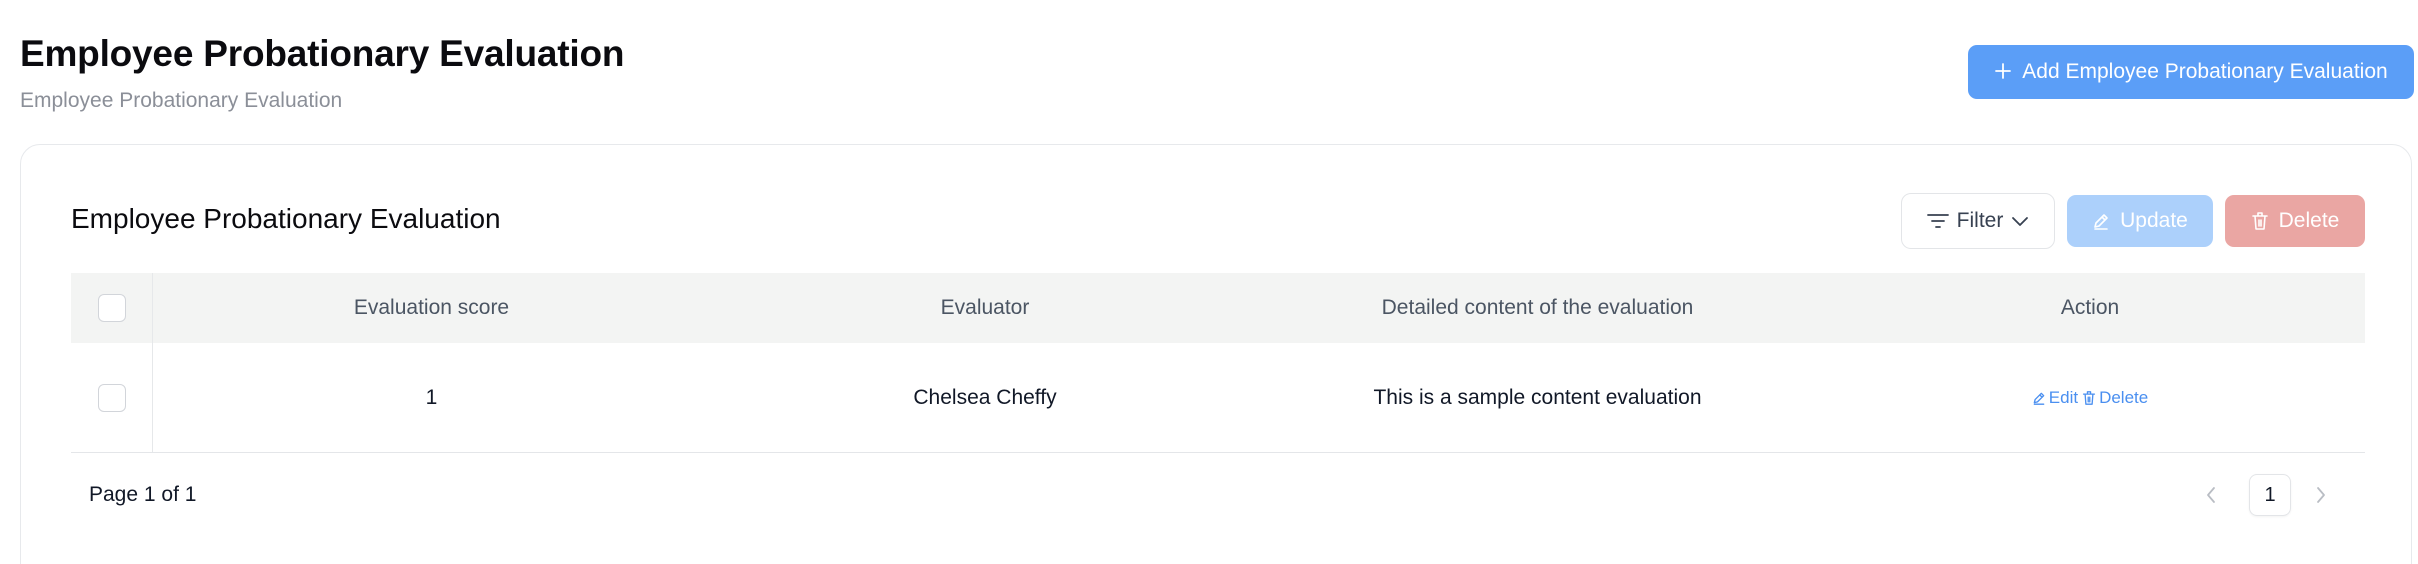  I want to click on column-header-detail: Detailed content of the evaluation, so click(1537, 308).